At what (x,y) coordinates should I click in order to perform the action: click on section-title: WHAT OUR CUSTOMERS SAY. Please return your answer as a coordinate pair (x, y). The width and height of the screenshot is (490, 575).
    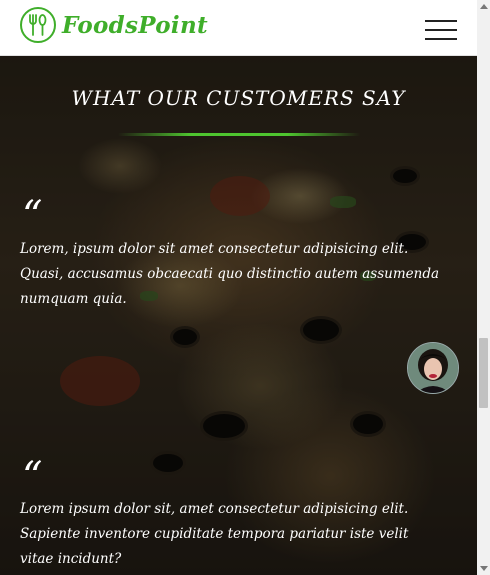
    Looking at the image, I should click on (238, 98).